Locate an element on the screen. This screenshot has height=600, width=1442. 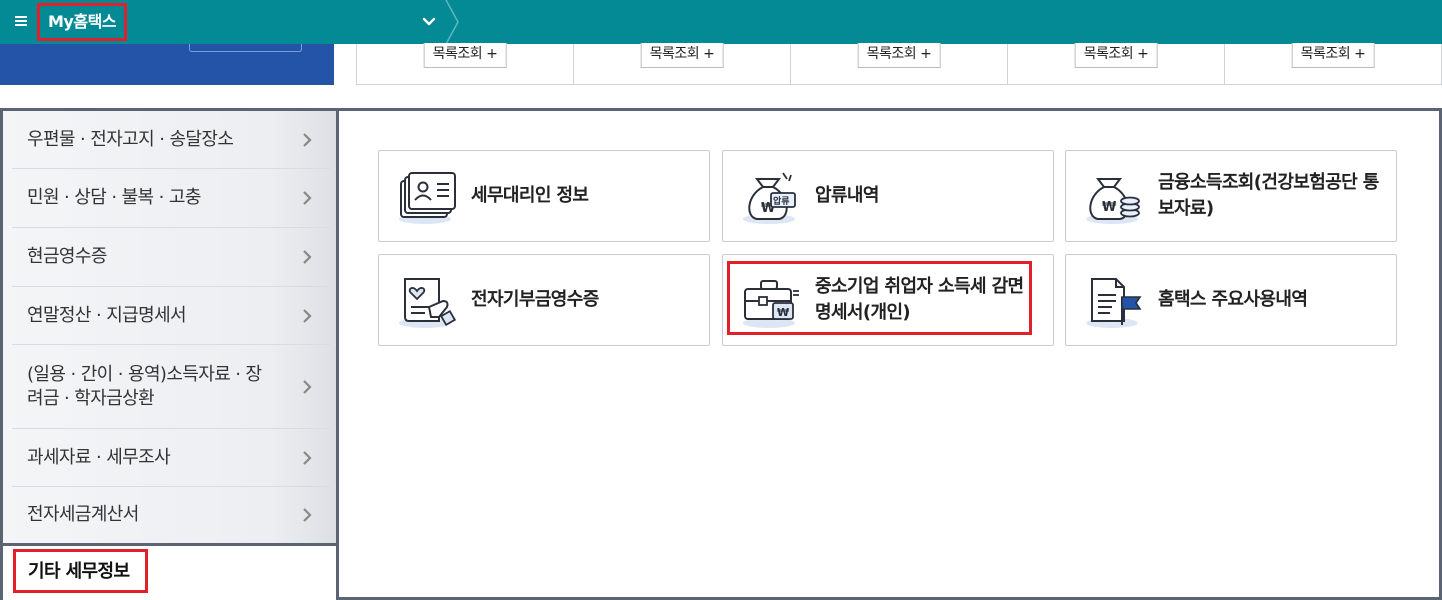
money-bag-coins-icon: ₩ is located at coordinates (1113, 201).